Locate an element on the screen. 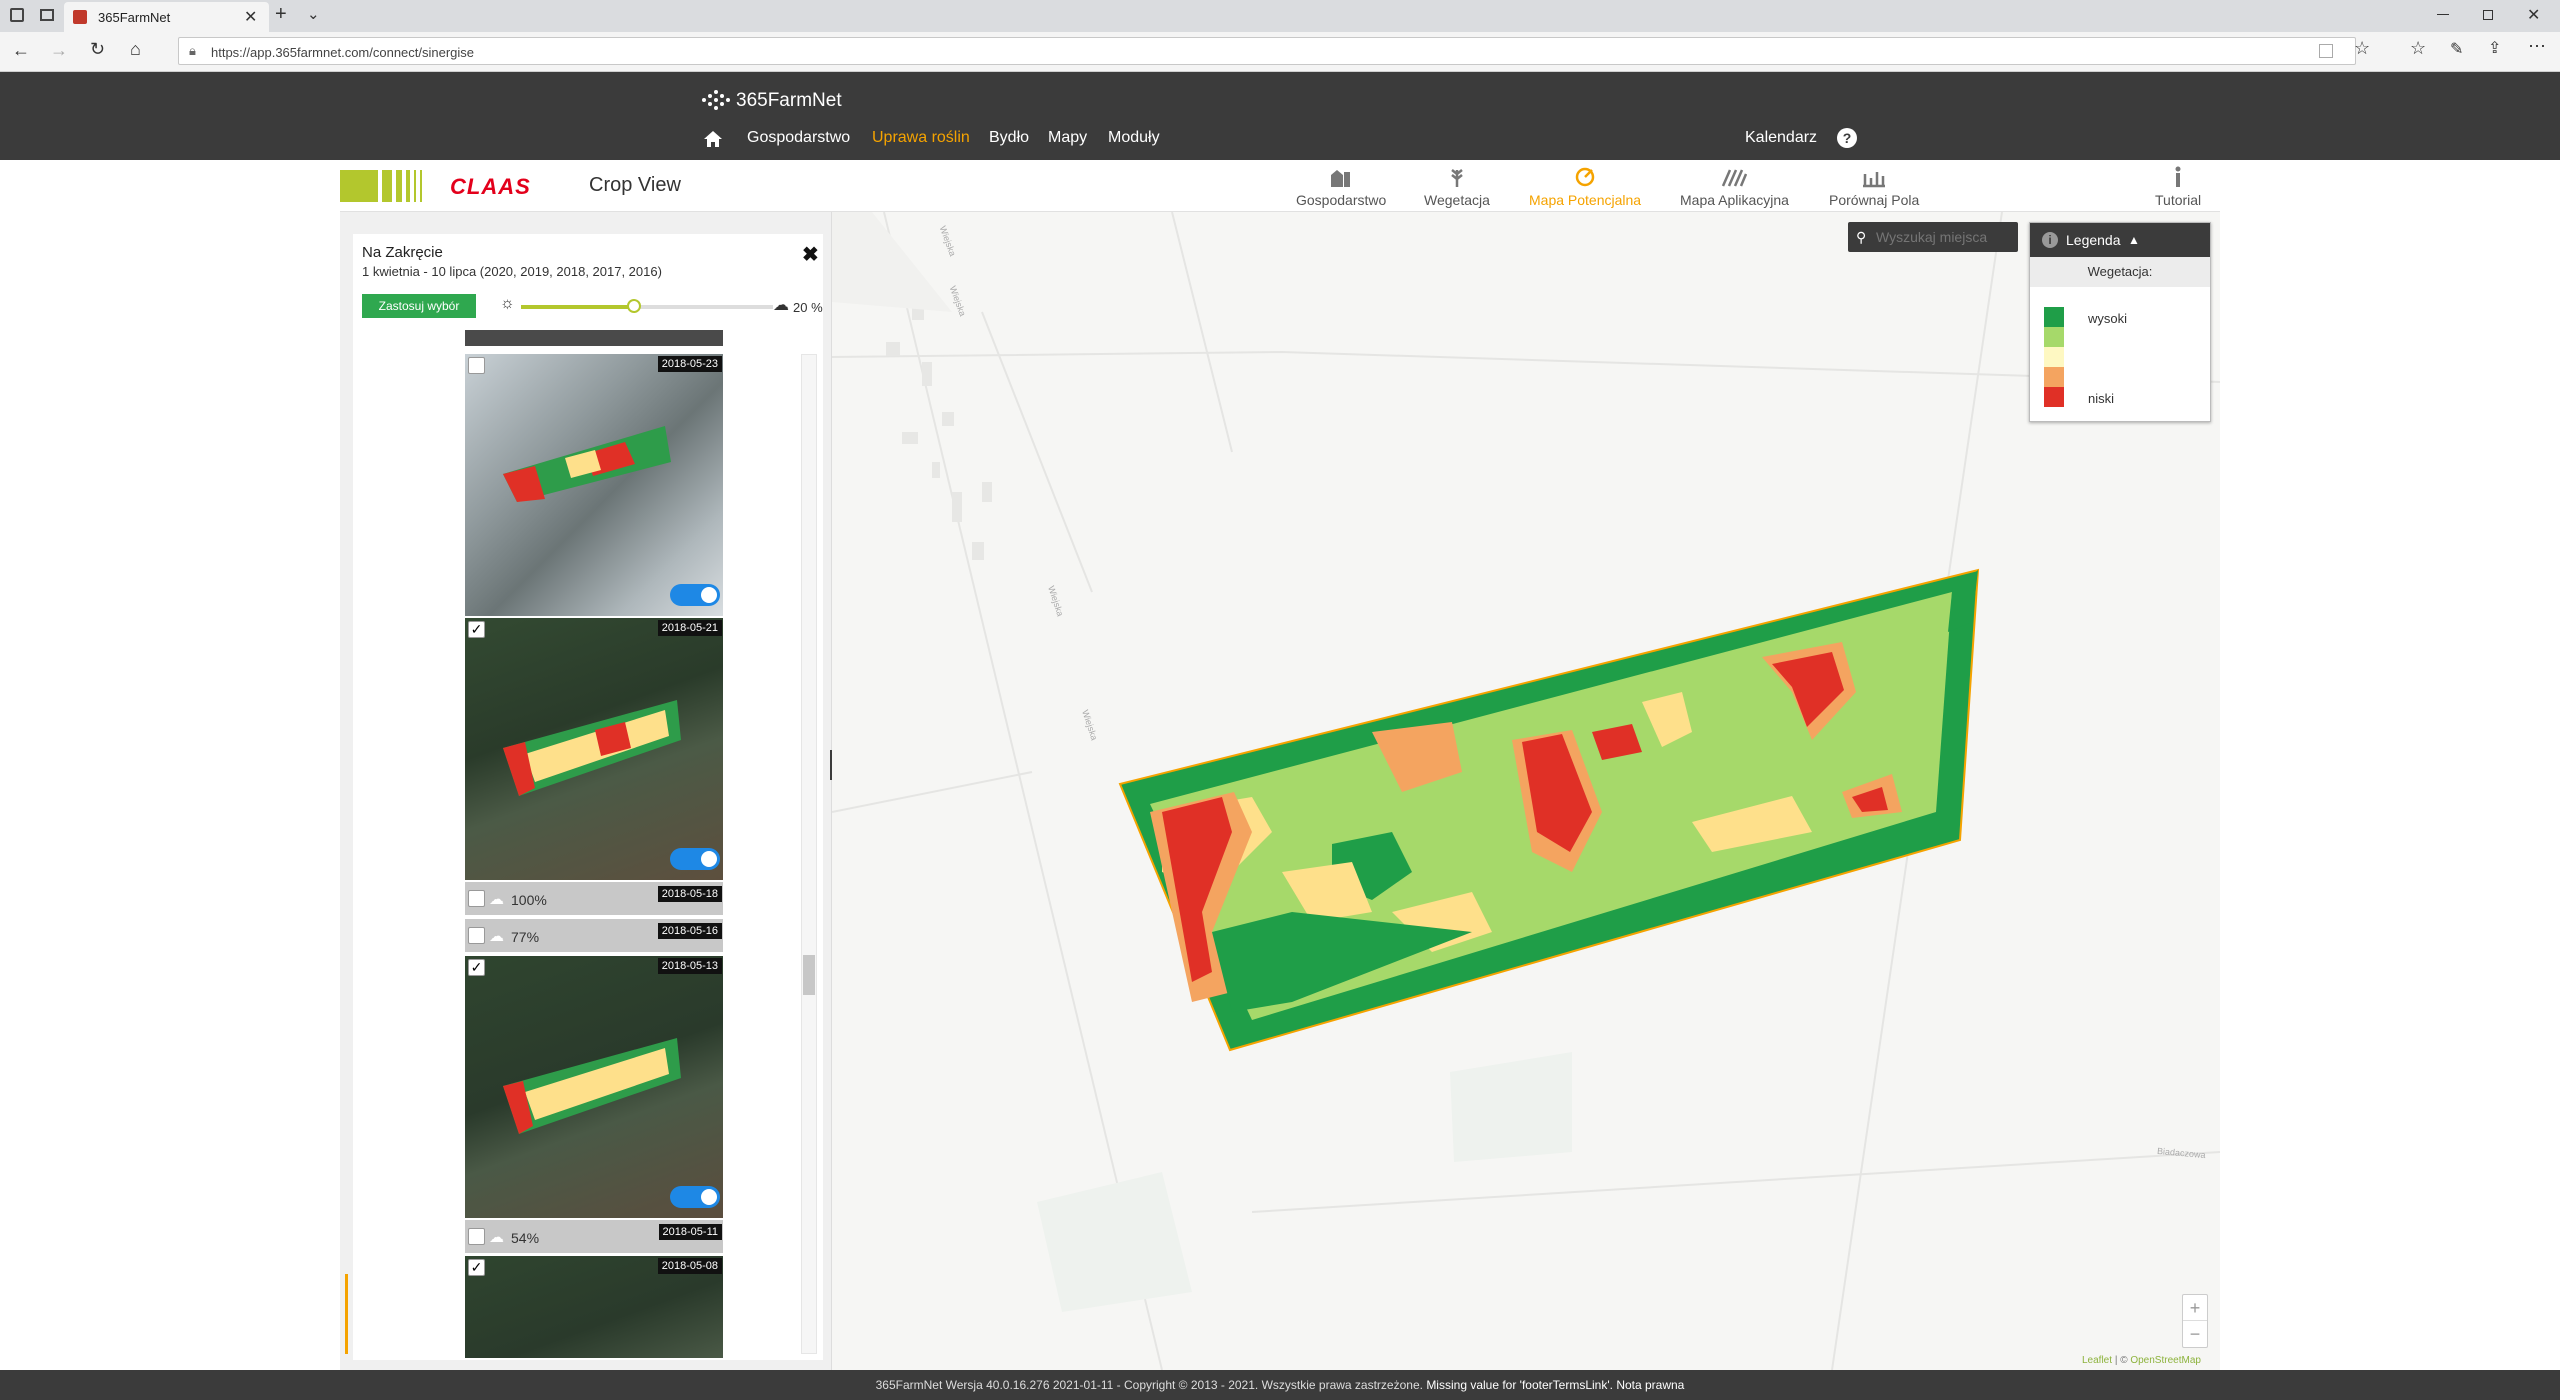 This screenshot has height=1400, width=2560. satellite-thumbnail is located at coordinates (594, 338).